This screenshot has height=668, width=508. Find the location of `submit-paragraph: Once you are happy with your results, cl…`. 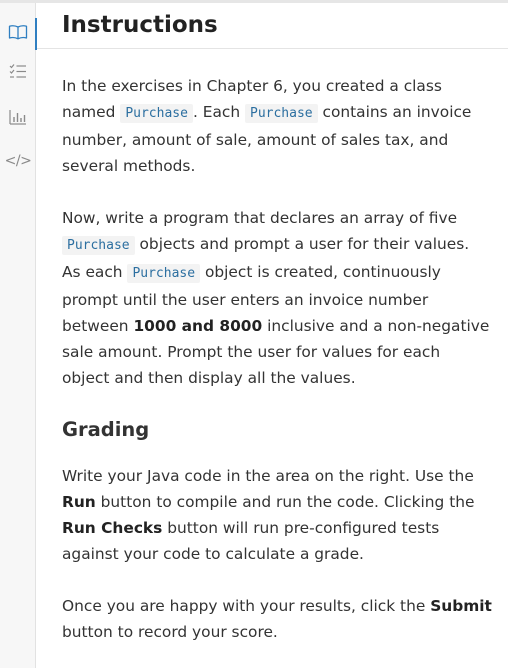

submit-paragraph: Once you are happy with your results, cl… is located at coordinates (277, 619).